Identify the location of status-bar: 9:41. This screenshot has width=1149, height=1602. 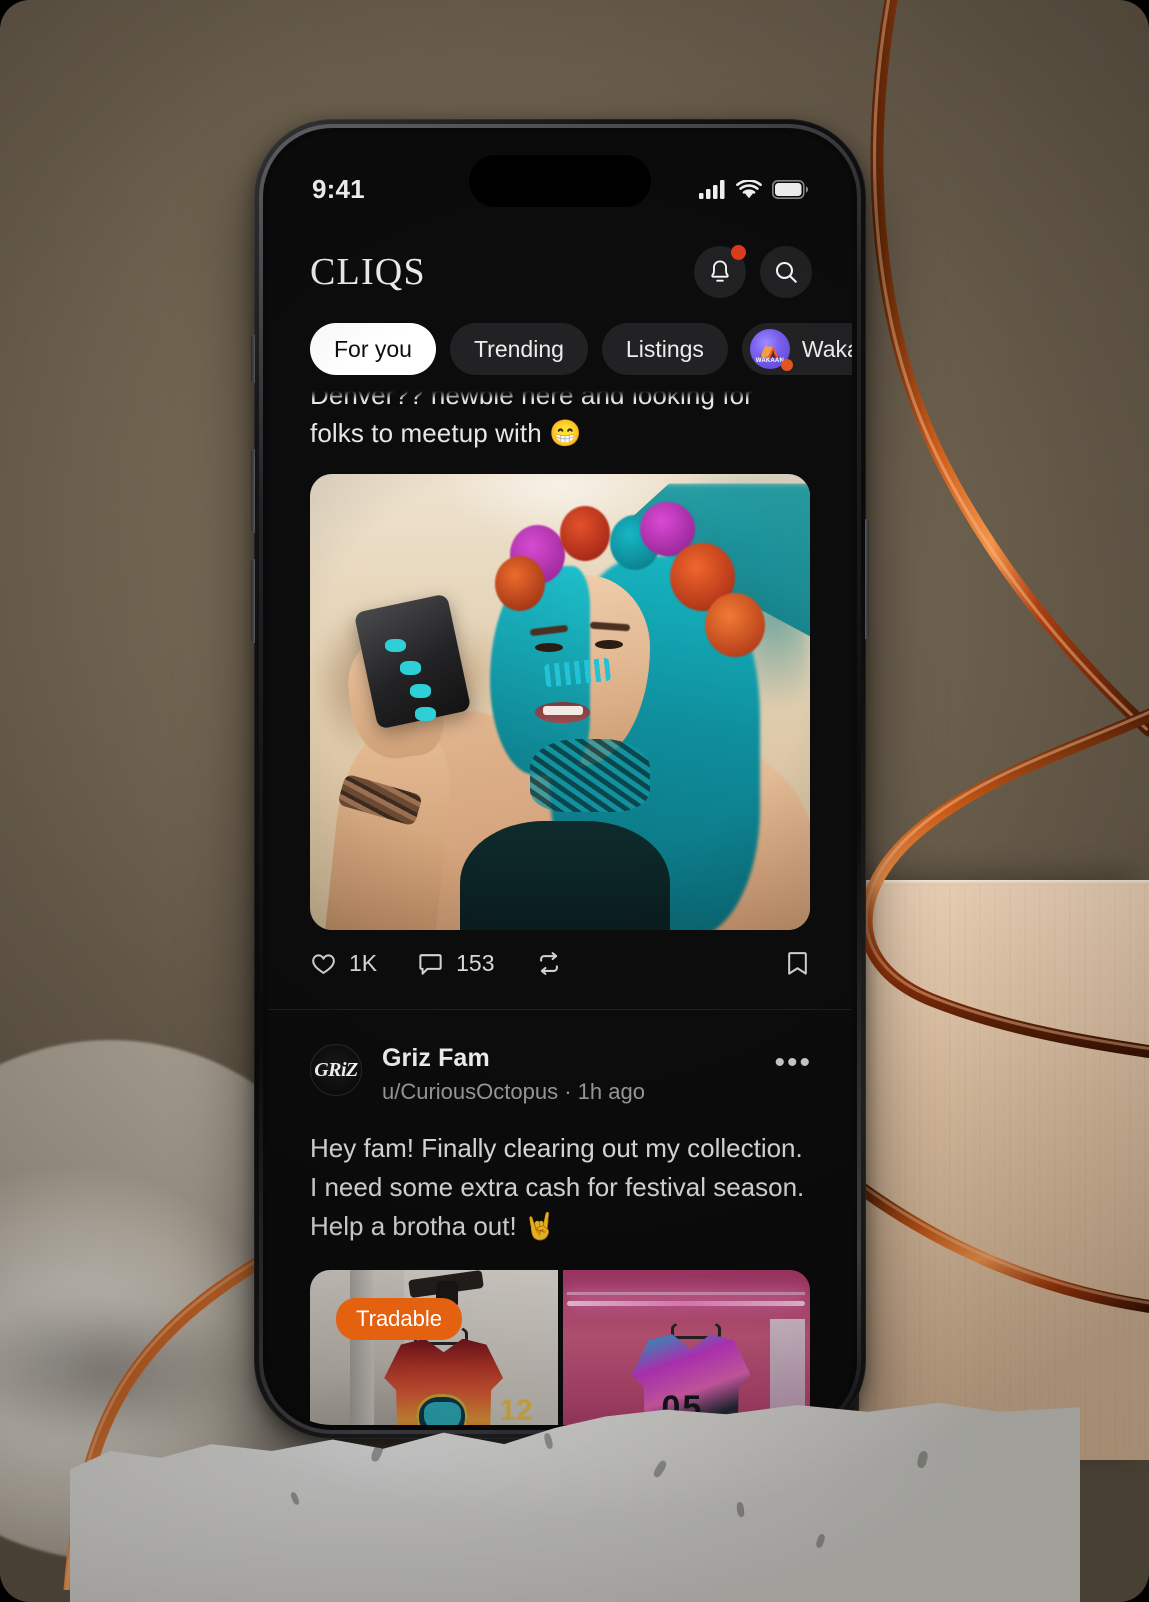
(560, 181).